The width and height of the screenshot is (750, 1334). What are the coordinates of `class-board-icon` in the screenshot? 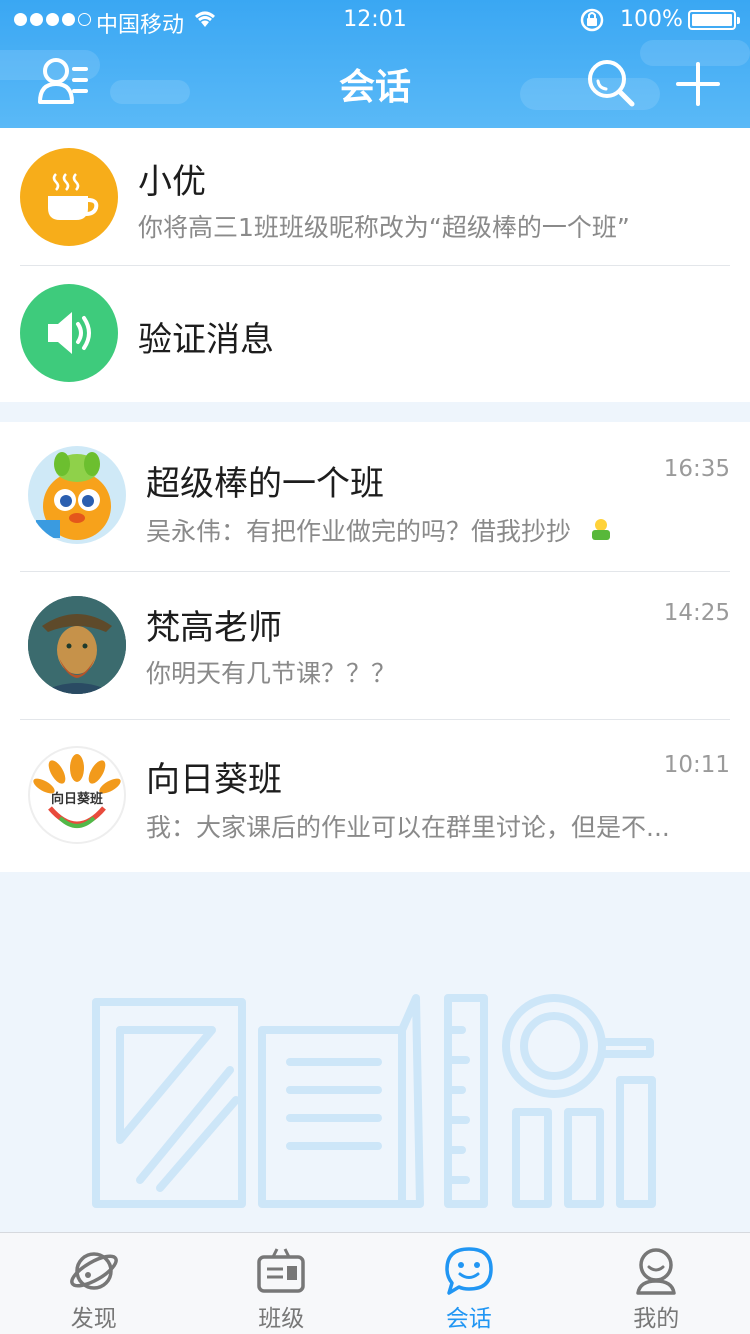 It's located at (281, 1270).